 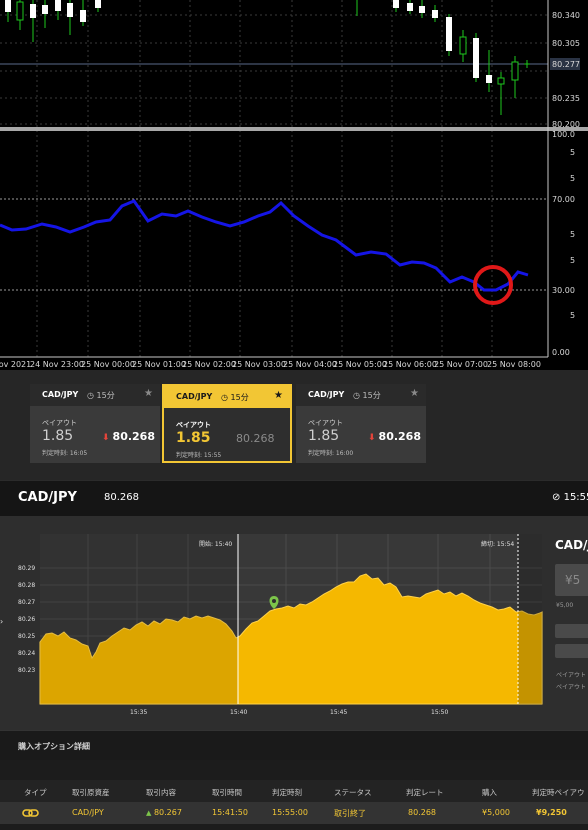 I want to click on y-label: 80.23, so click(x=26, y=670).